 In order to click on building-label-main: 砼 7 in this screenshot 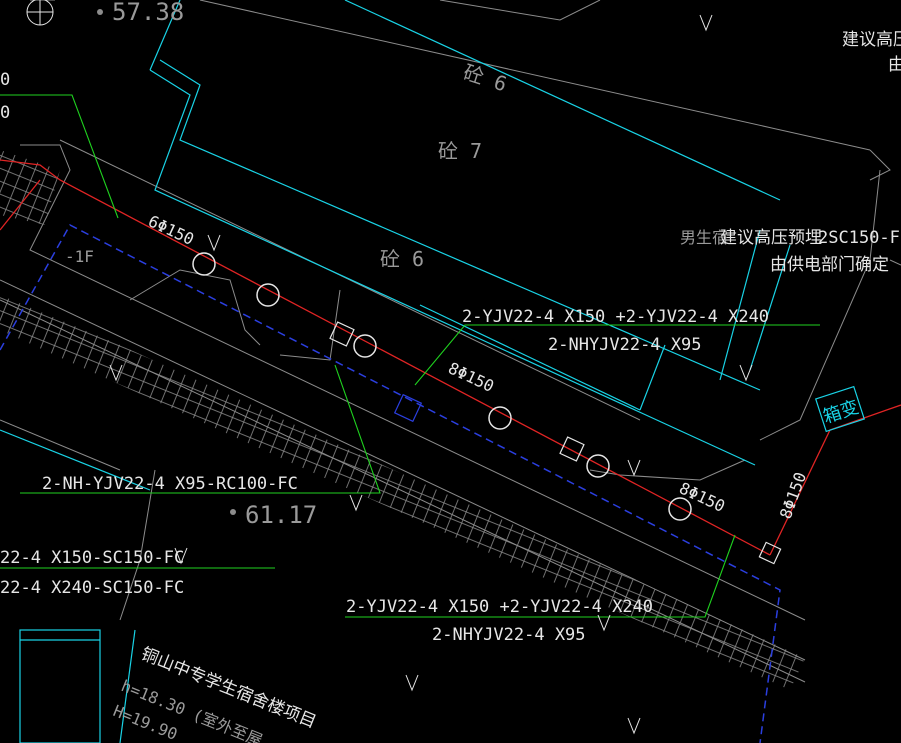, I will do `click(460, 151)`.